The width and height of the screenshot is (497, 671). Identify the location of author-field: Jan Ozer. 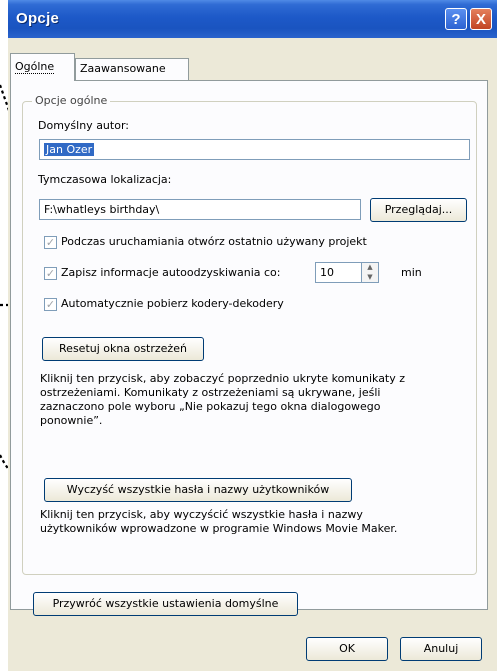
(254, 149).